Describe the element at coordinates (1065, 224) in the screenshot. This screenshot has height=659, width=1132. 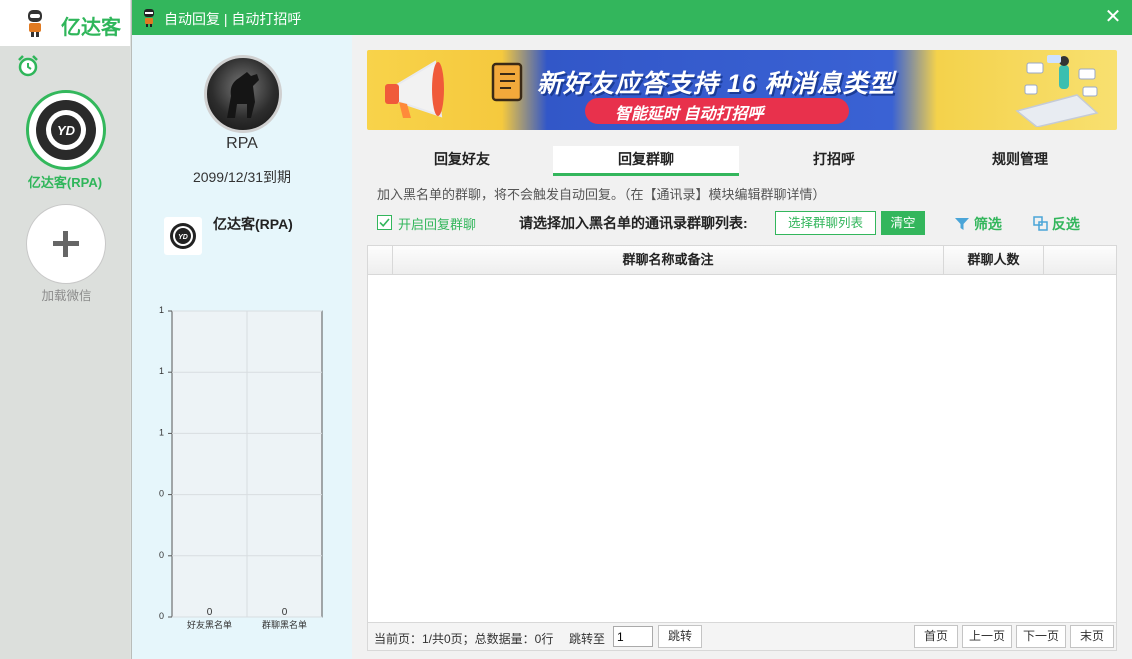
I see `invert-label: 反选` at that location.